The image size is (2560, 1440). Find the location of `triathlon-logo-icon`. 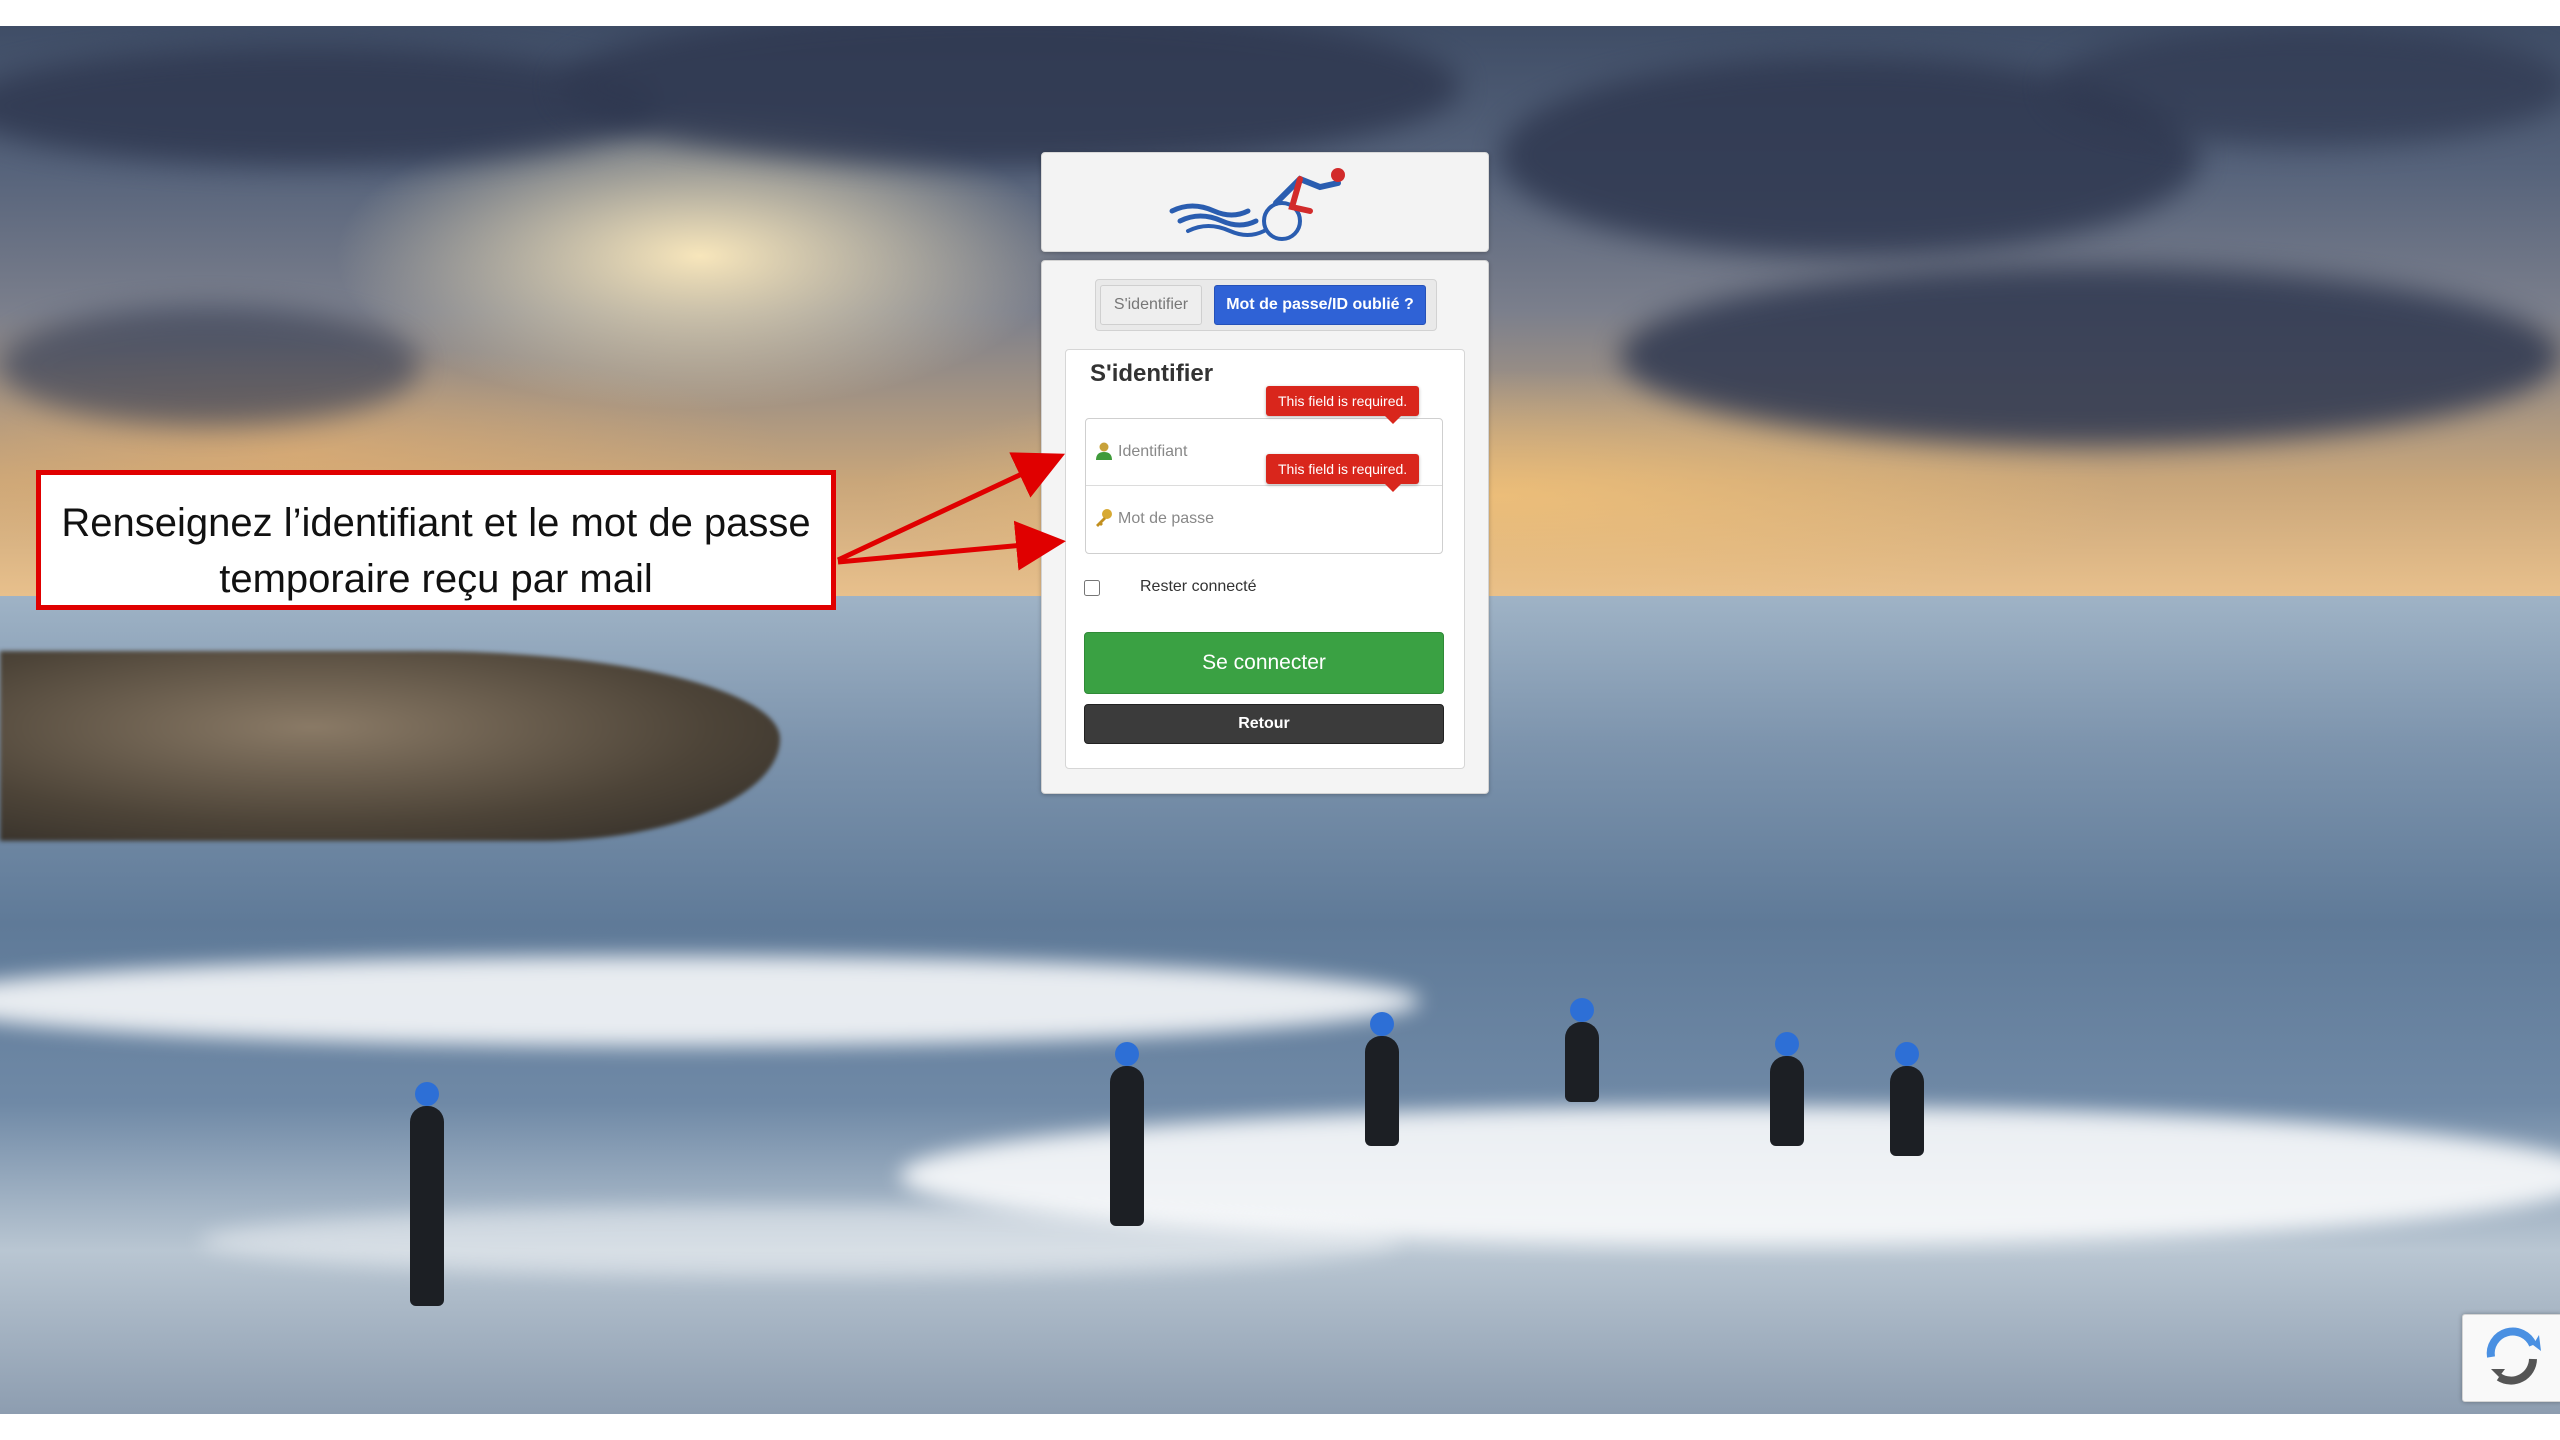

triathlon-logo-icon is located at coordinates (1257, 204).